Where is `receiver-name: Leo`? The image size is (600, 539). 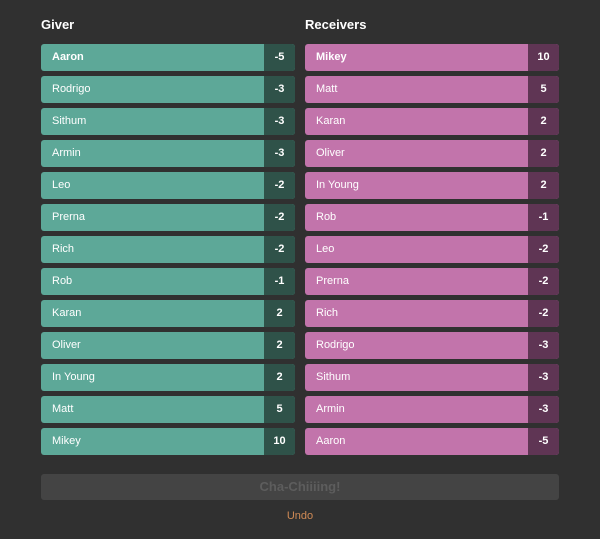
receiver-name: Leo is located at coordinates (325, 249).